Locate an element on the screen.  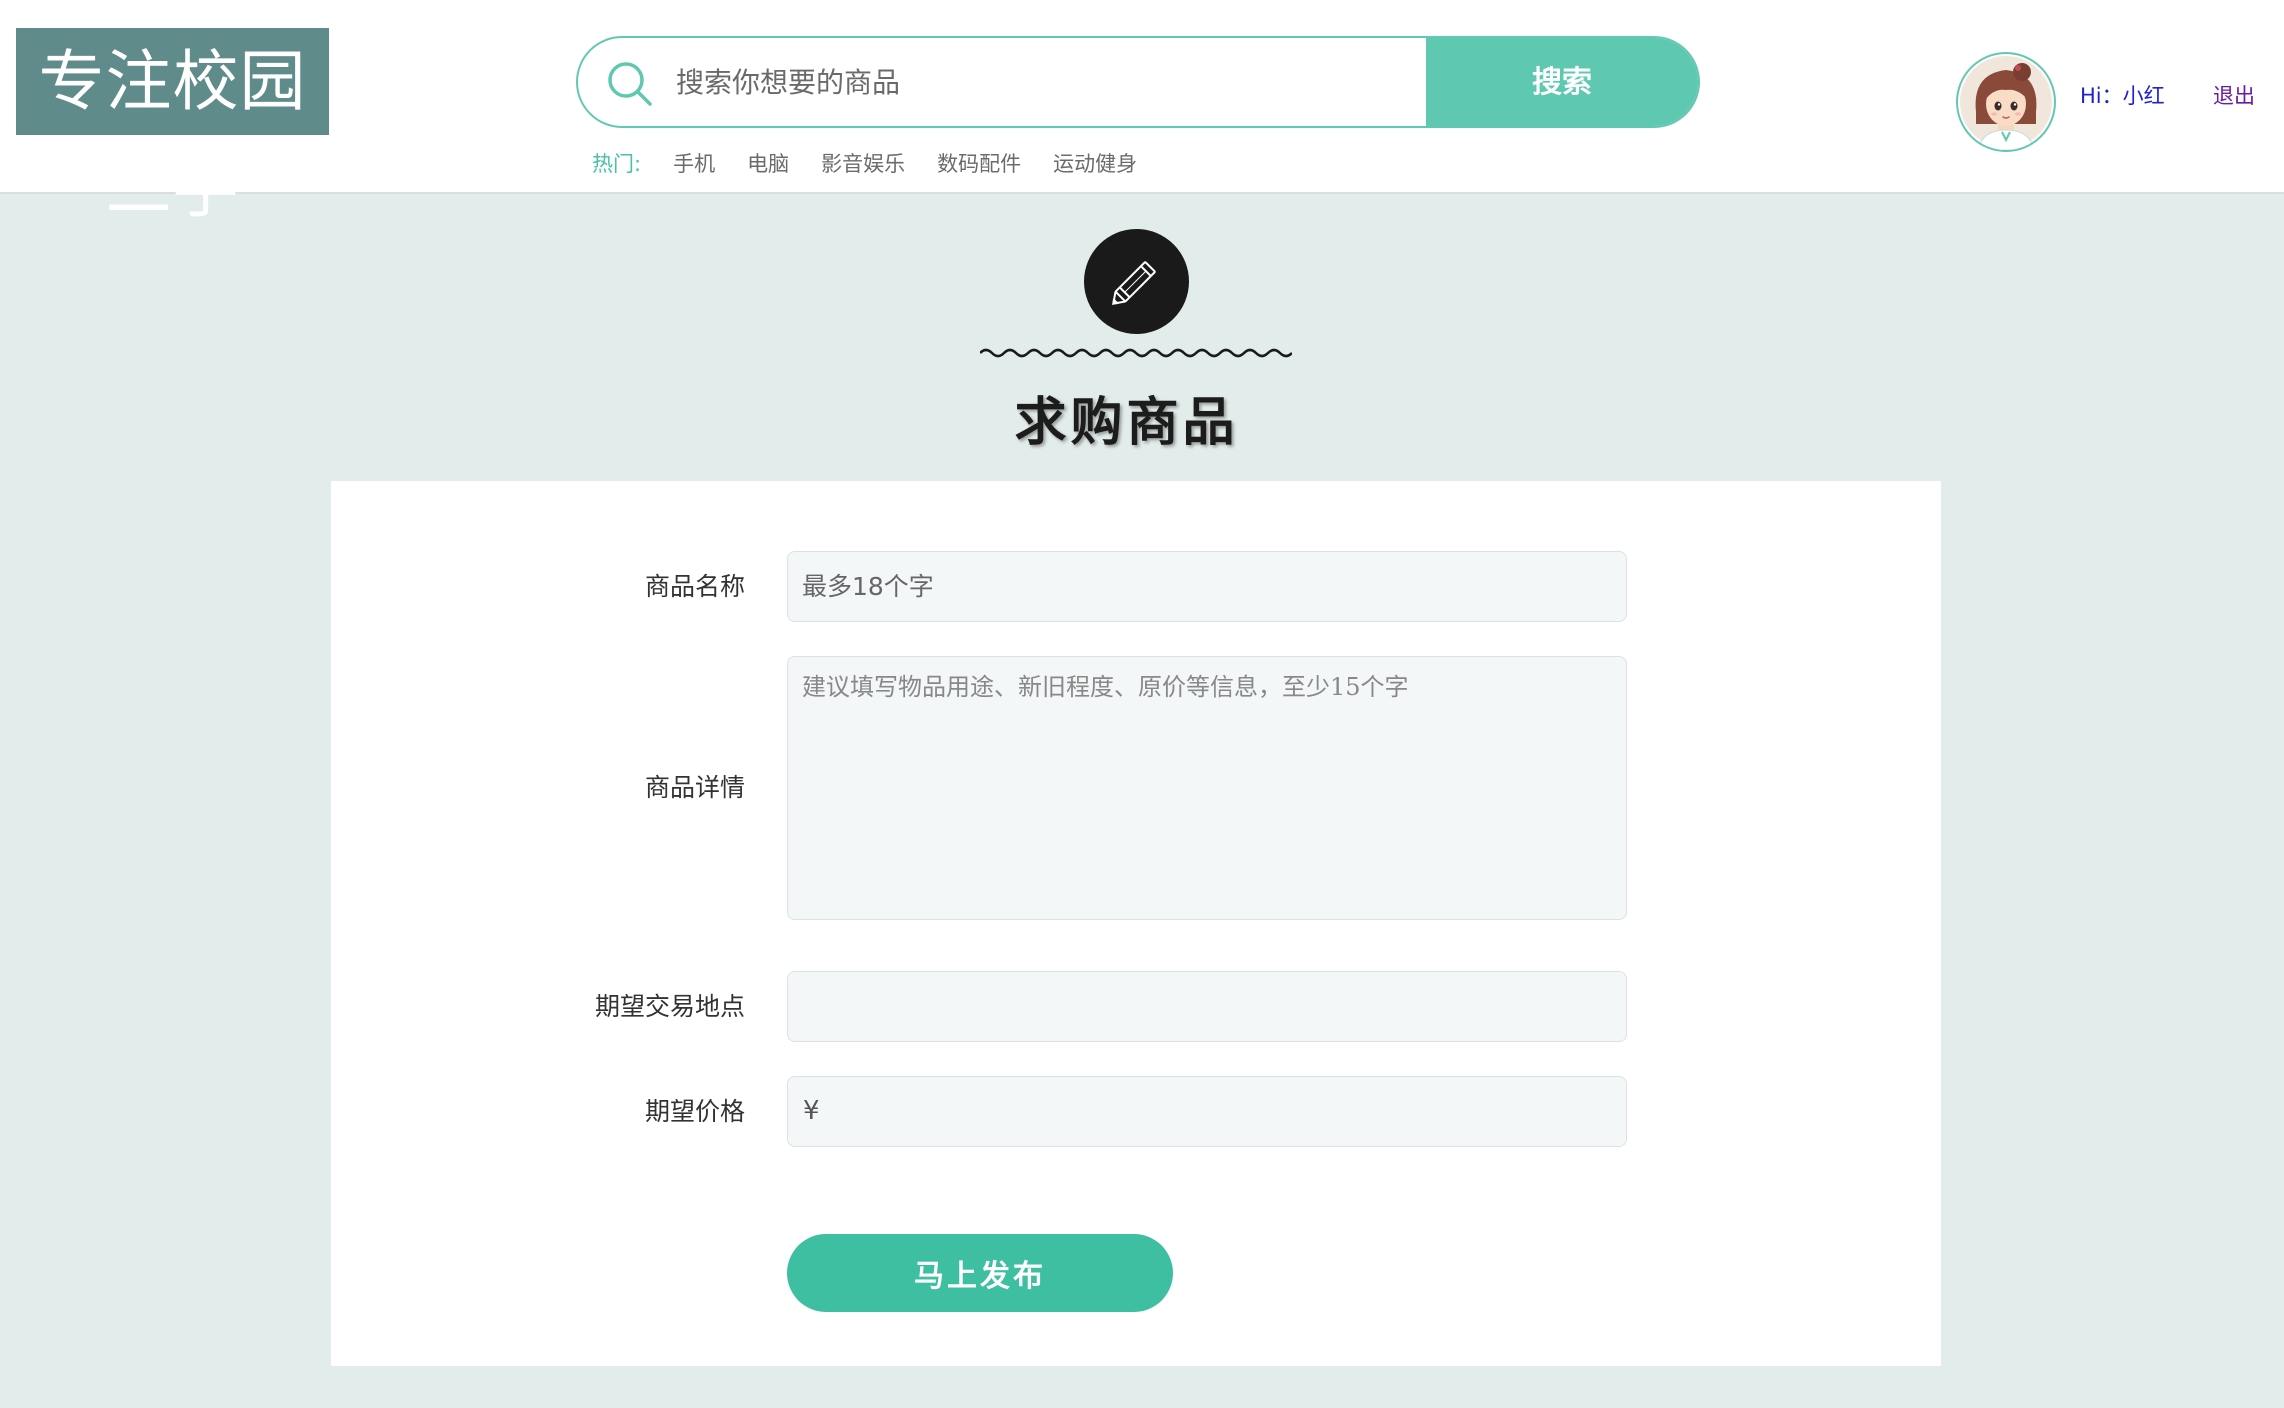
logout-link: 退出 is located at coordinates (2234, 95).